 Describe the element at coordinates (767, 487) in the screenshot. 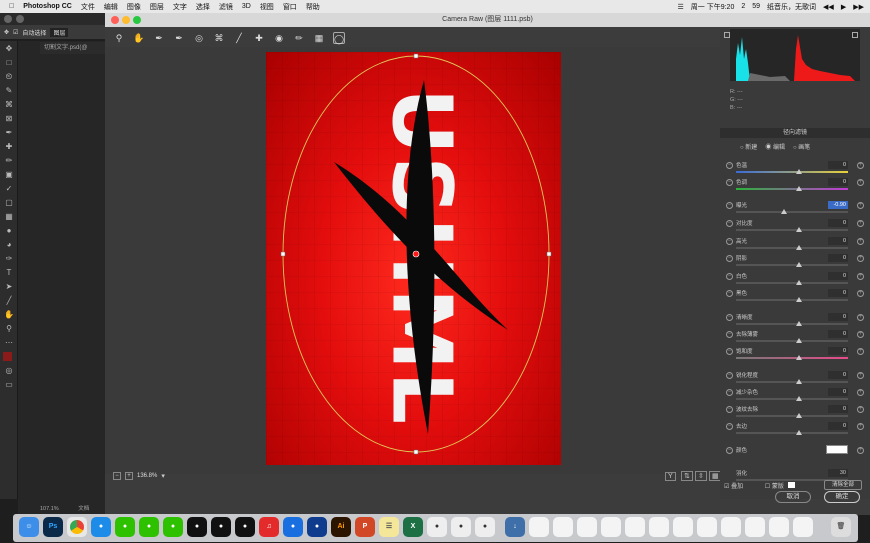

I see `mask-checkbox: ☐` at that location.